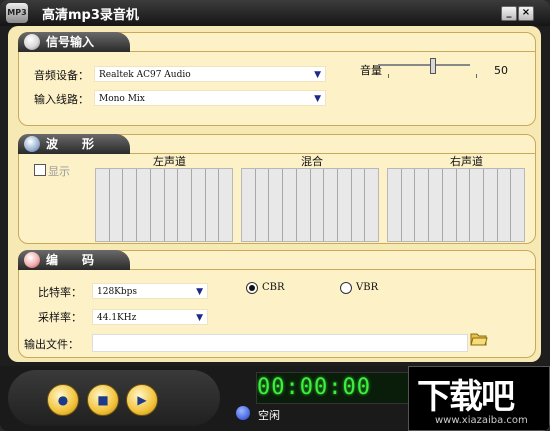 This screenshot has width=550, height=431. I want to click on speaker-icon, so click(32, 42).